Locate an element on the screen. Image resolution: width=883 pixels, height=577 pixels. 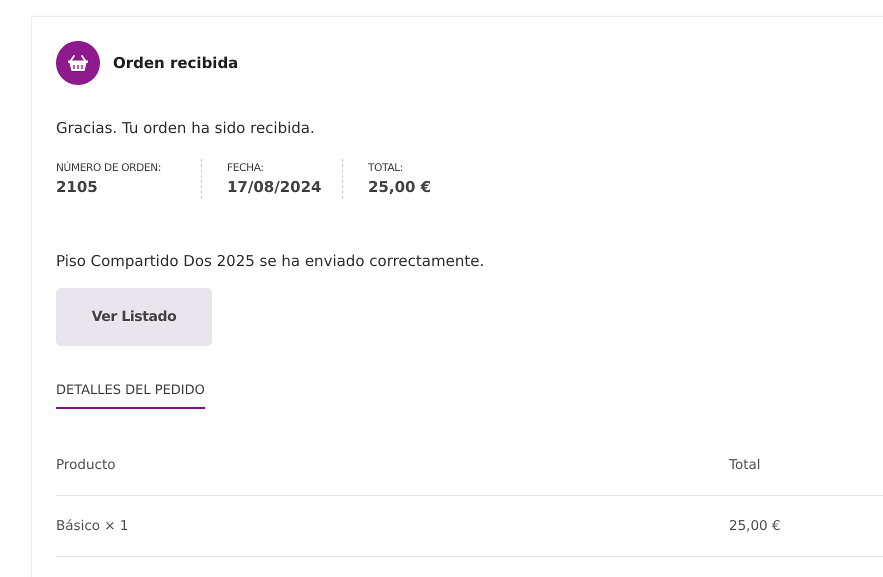
basket-icon is located at coordinates (78, 63).